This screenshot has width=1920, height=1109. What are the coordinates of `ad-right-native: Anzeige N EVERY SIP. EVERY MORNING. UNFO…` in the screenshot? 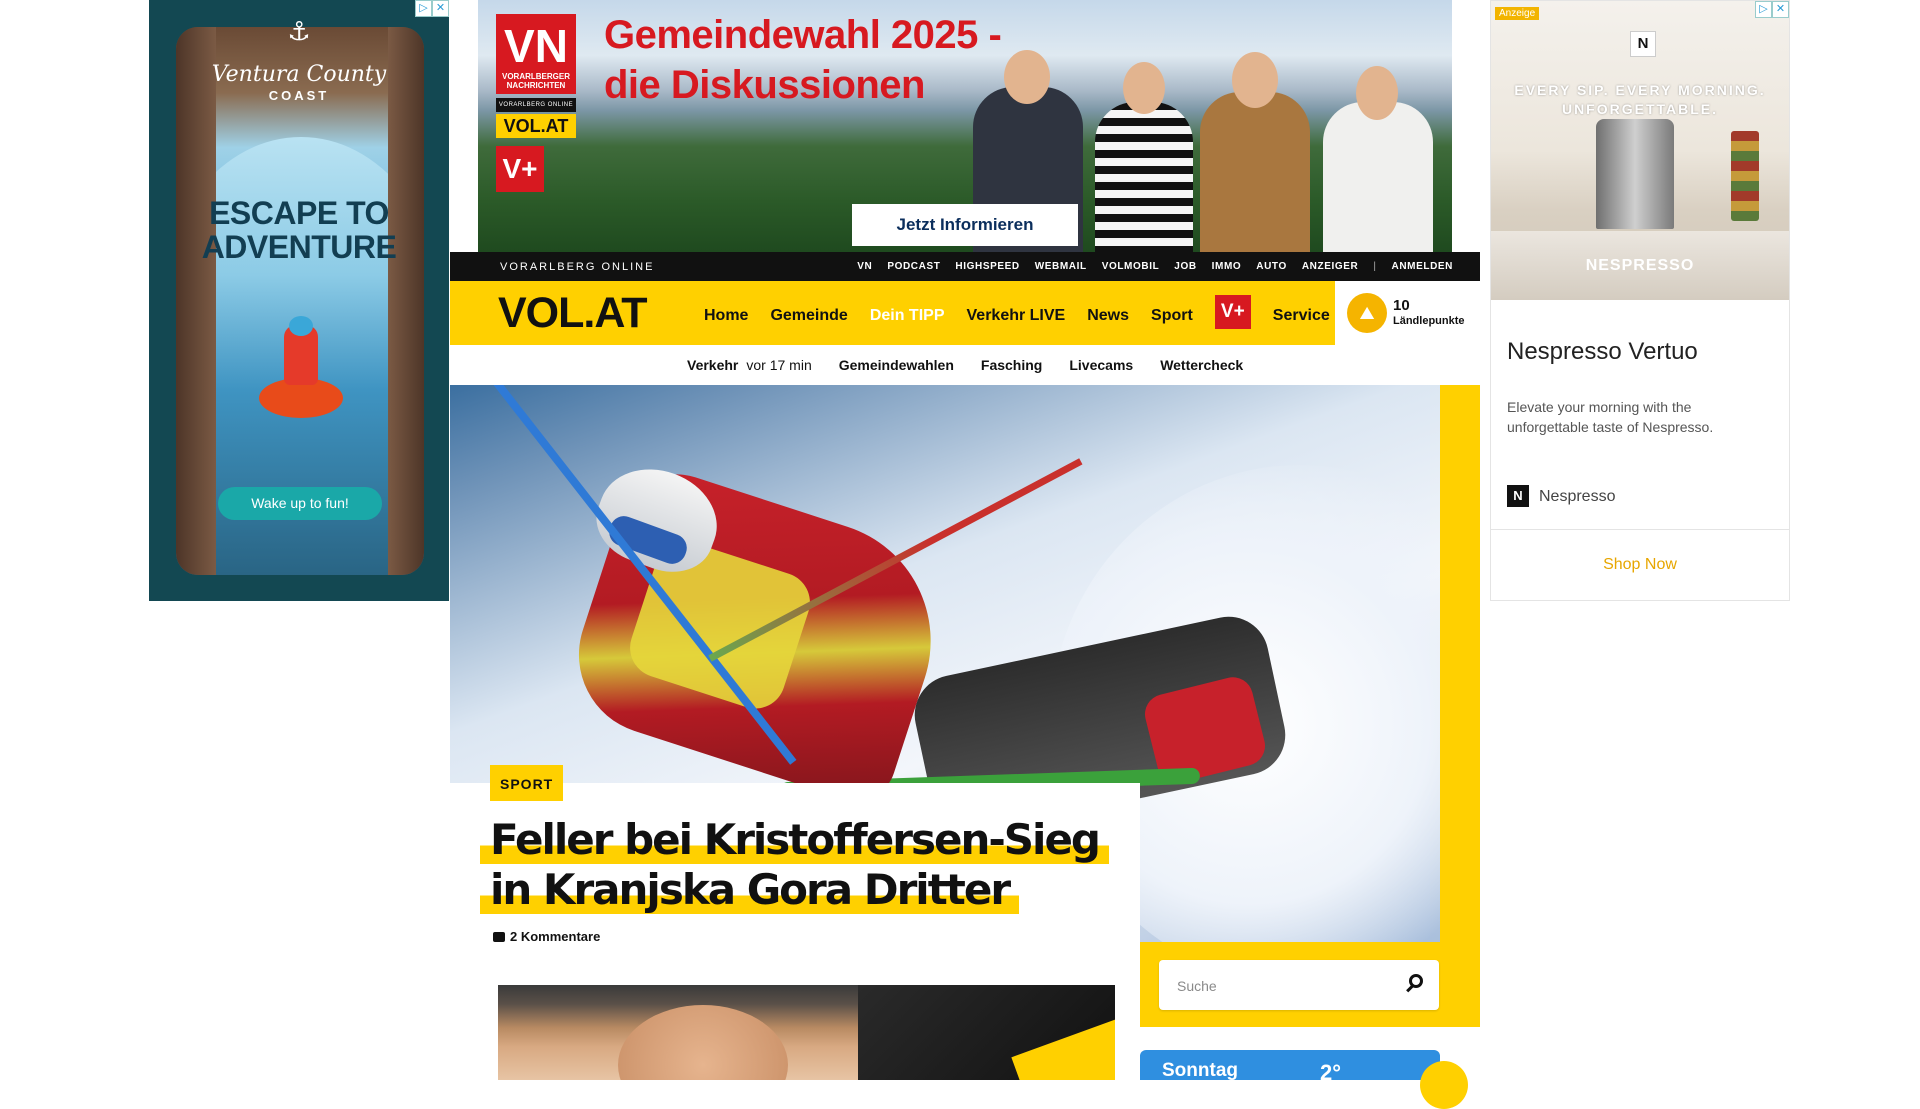 It's located at (1640, 300).